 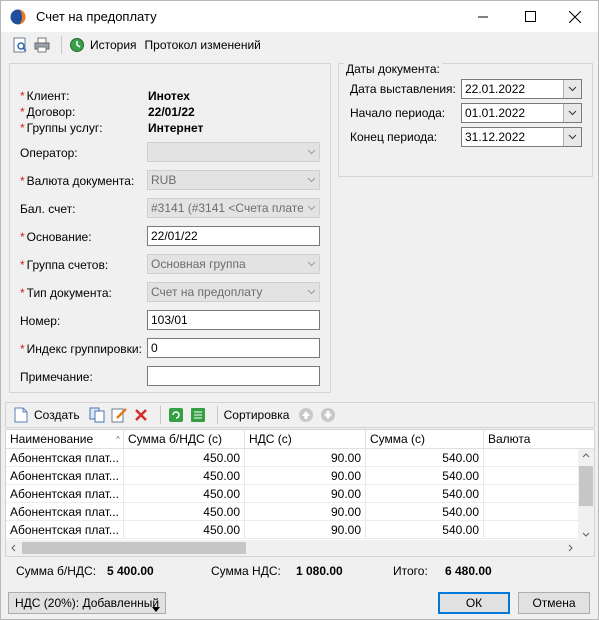 What do you see at coordinates (539, 439) in the screenshot?
I see `column-header-currency: Валюта` at bounding box center [539, 439].